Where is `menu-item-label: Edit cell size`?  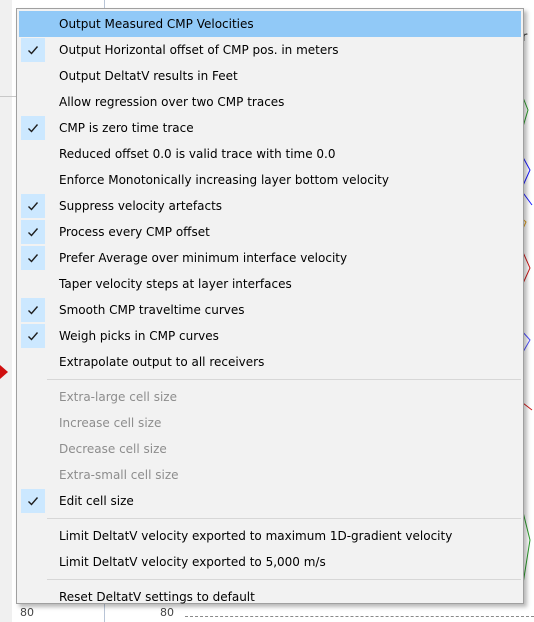
menu-item-label: Edit cell size is located at coordinates (96, 501).